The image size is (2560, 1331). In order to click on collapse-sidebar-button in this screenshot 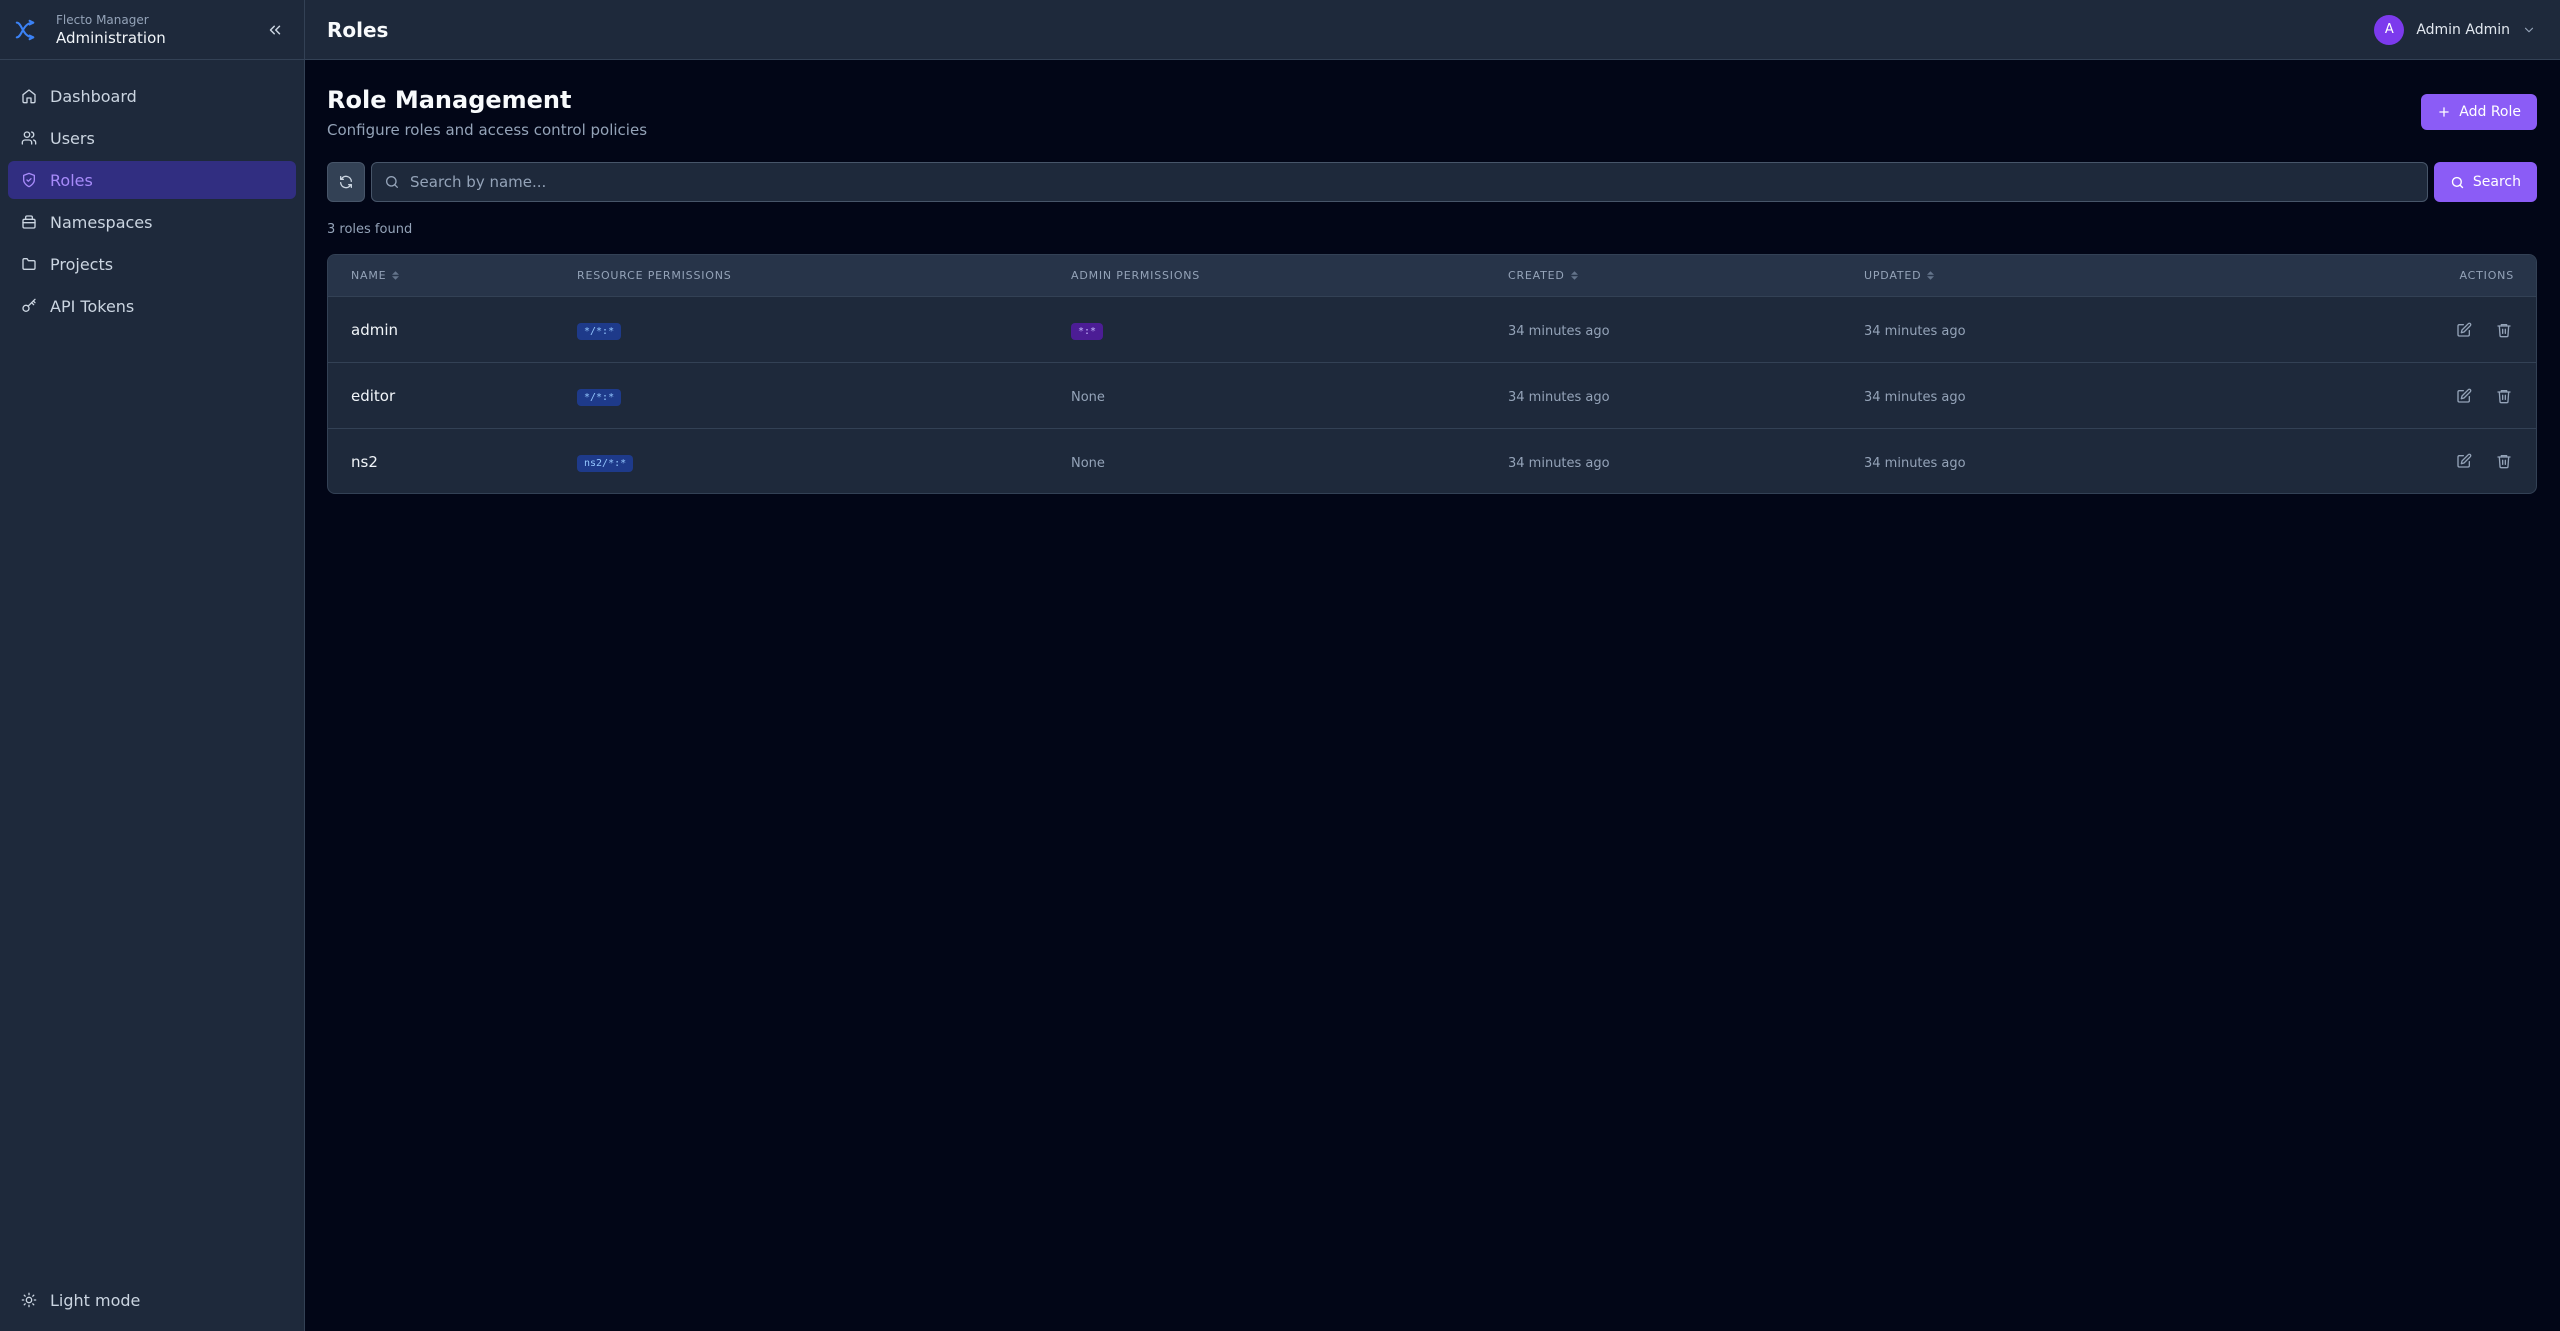, I will do `click(275, 30)`.